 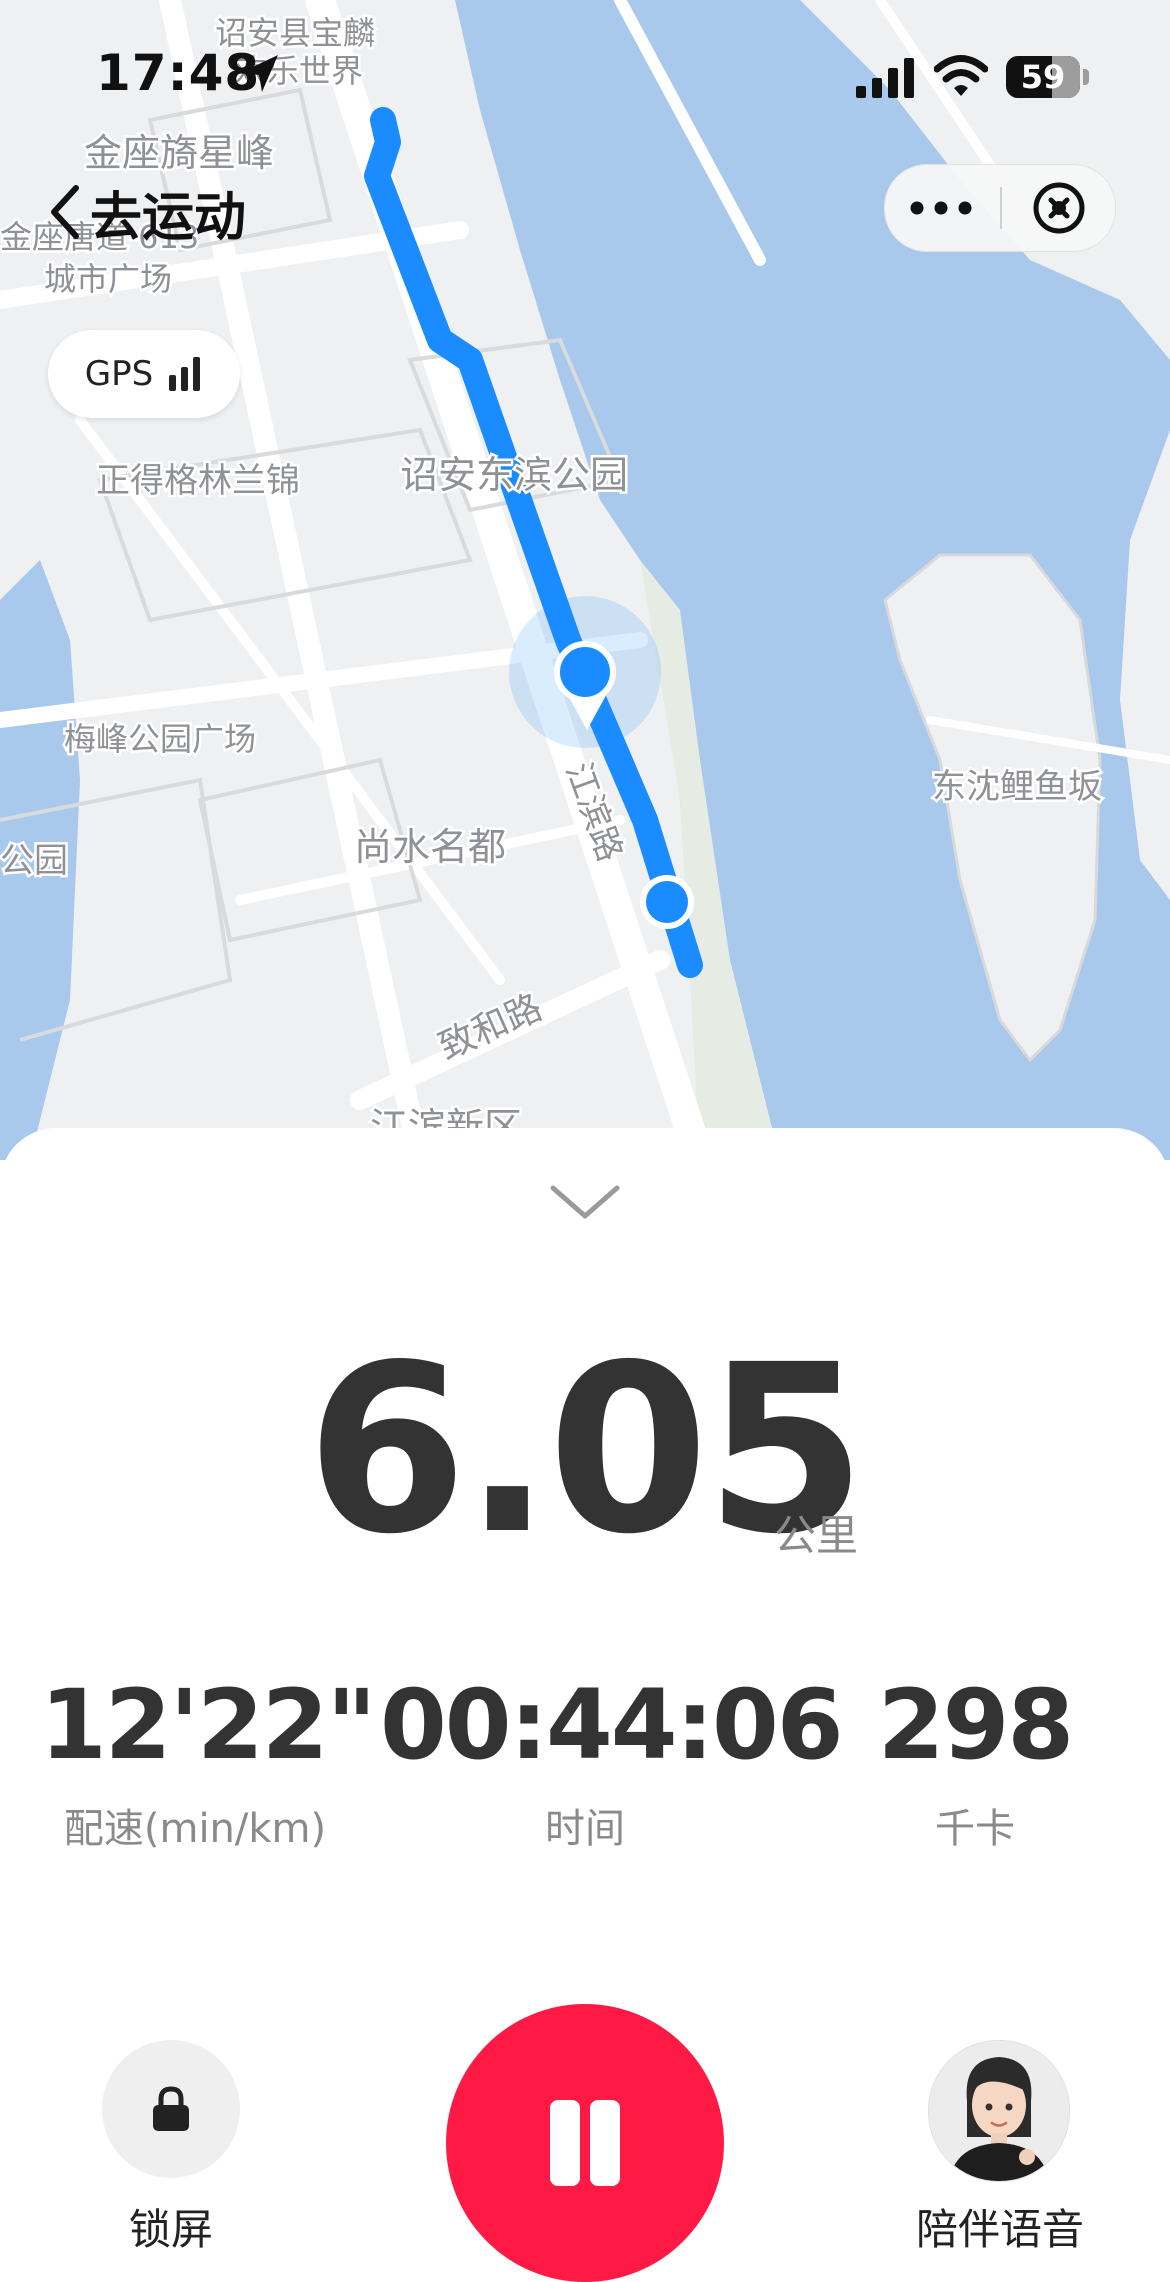 What do you see at coordinates (585, 1829) in the screenshot?
I see `time-label: 时间` at bounding box center [585, 1829].